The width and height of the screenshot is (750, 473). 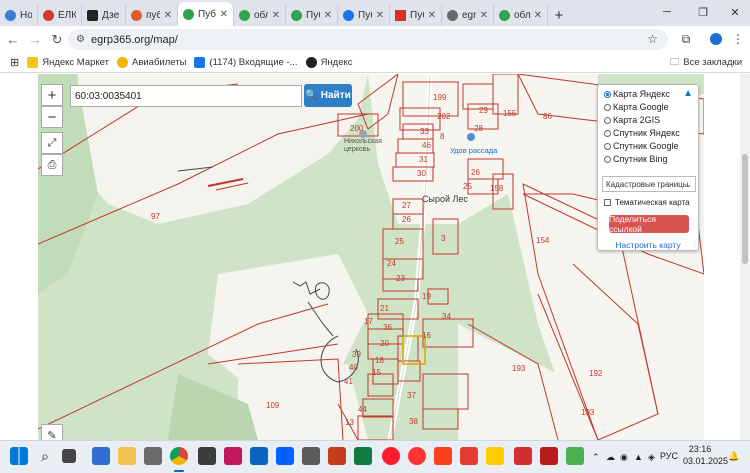 What do you see at coordinates (669, 456) in the screenshot?
I see `language-indicator: РУС` at bounding box center [669, 456].